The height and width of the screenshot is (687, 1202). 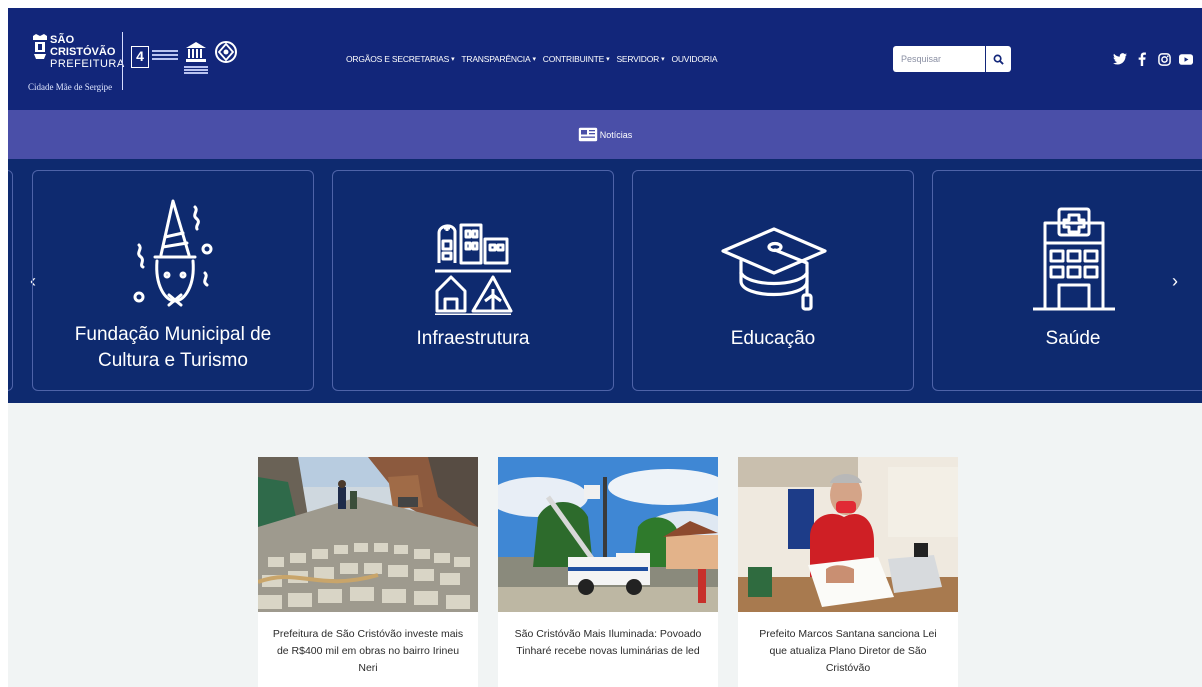 I want to click on card-label-line2: Cultura e Turismo, so click(x=173, y=360).